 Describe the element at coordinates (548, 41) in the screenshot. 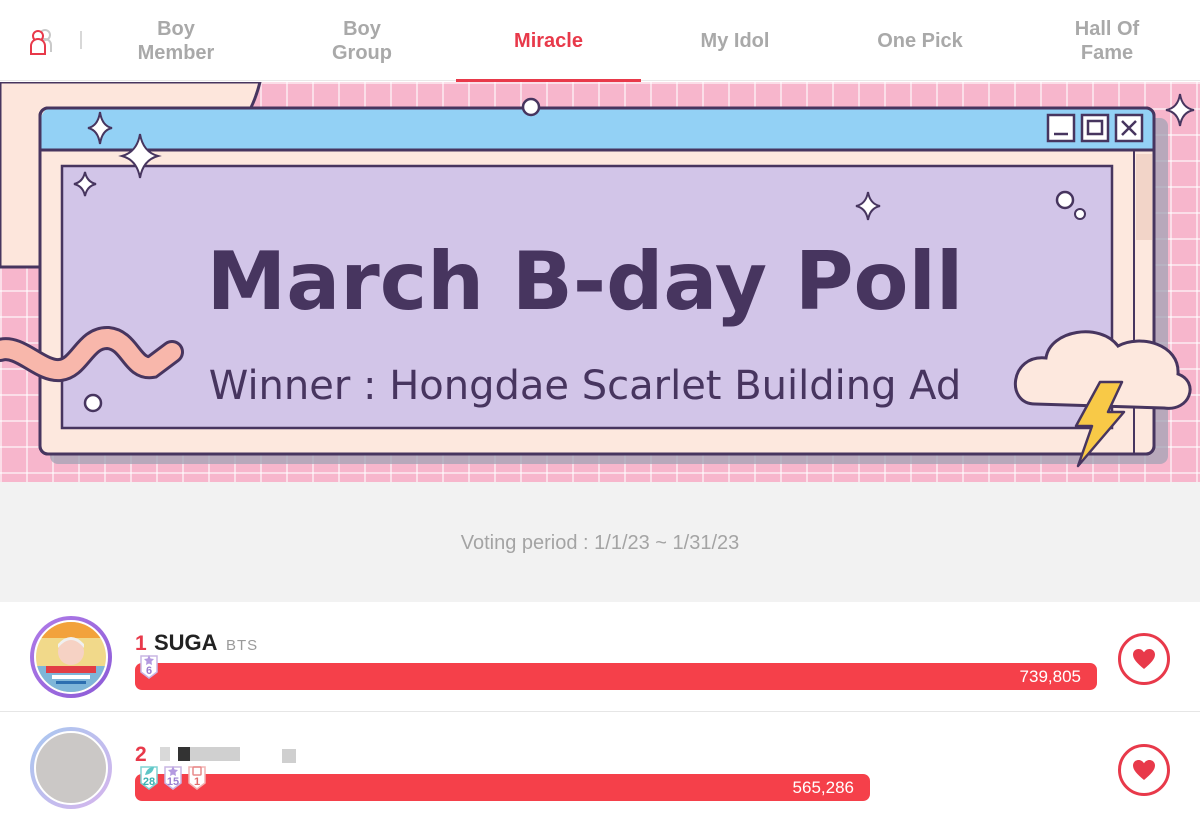

I see `tab-miracle: Miracle` at that location.